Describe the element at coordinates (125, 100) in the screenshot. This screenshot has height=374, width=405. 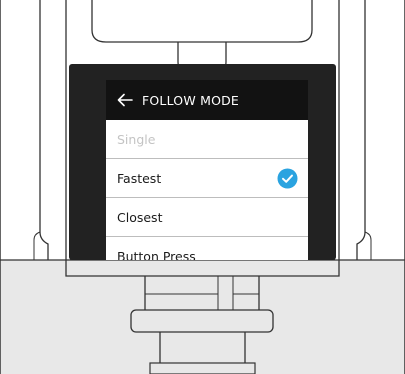
I see `arrow-left-icon` at that location.